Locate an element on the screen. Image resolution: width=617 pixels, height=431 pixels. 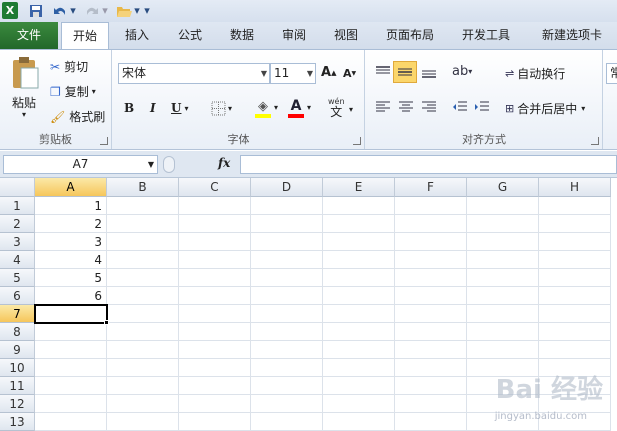
row-header-13: 13 is located at coordinates (17, 422).